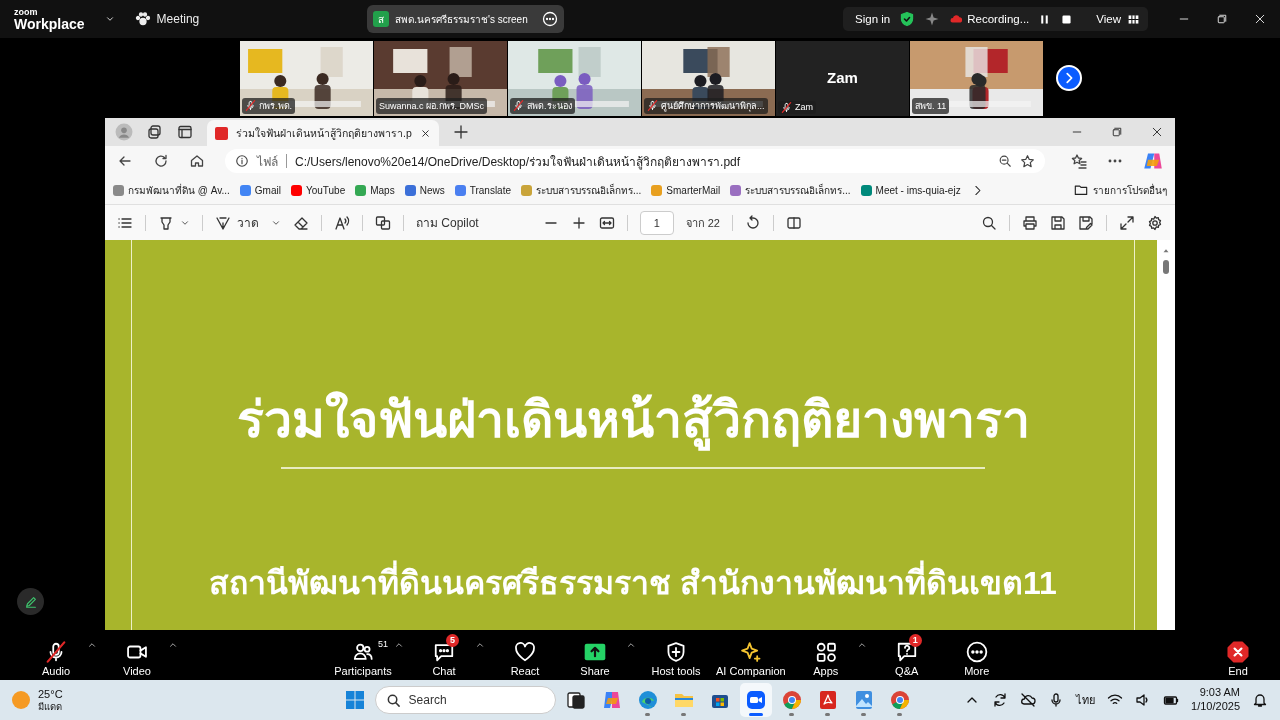 The width and height of the screenshot is (1280, 720). Describe the element at coordinates (242, 161) in the screenshot. I see `info-icon` at that location.